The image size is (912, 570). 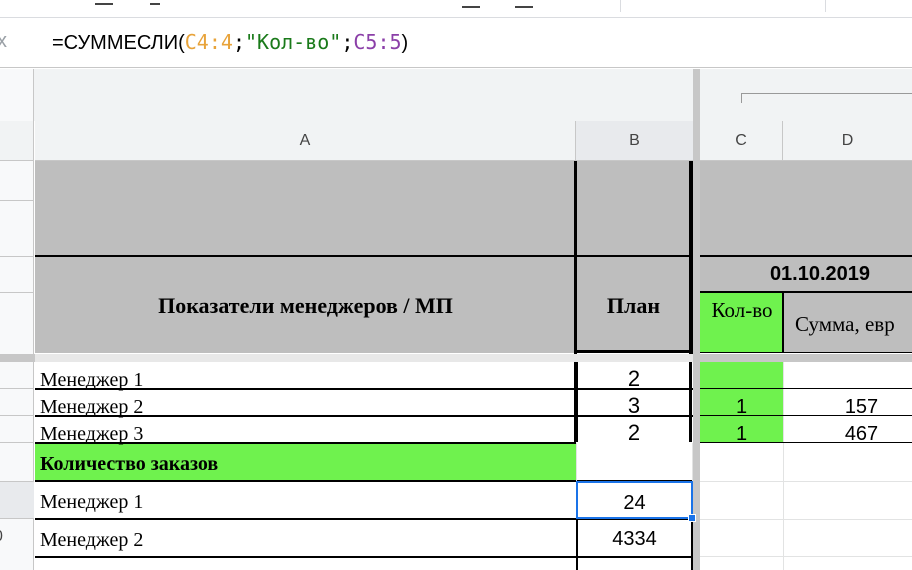 I want to click on column-header-b: B, so click(x=634, y=141).